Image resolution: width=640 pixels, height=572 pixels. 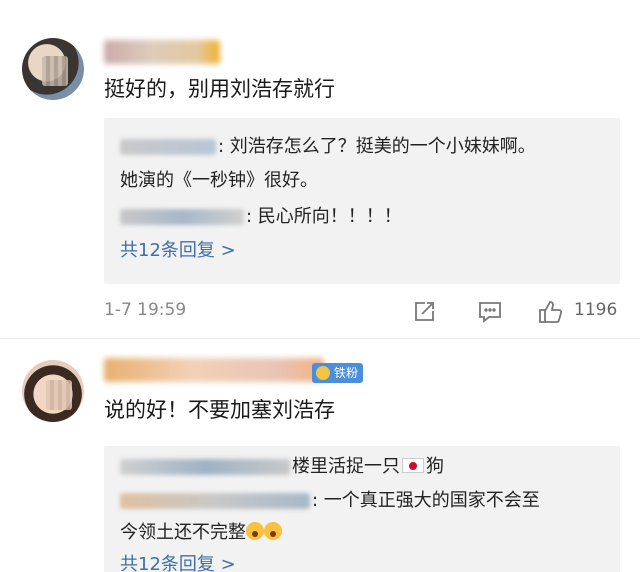 I want to click on reply-text: : 刘浩存怎么了？挺美的一个小妹妹啊。, so click(x=377, y=146).